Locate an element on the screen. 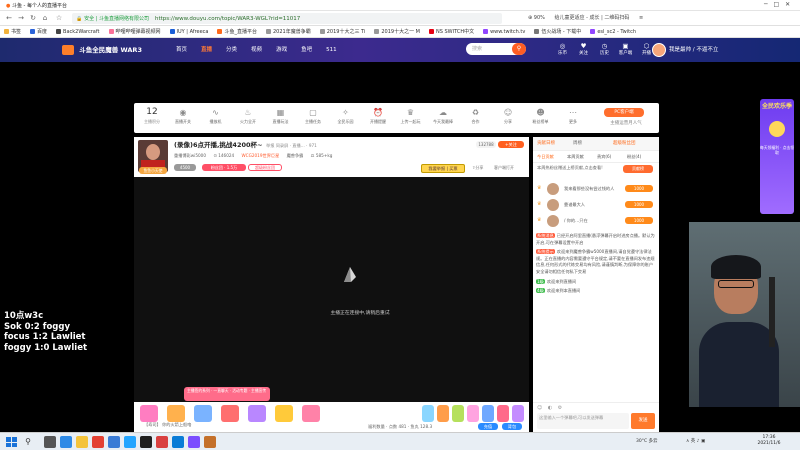 Image resolution: width=800 pixels, height=450 pixels. user-name: 我是最帅 / 不逼不立 is located at coordinates (709, 50).